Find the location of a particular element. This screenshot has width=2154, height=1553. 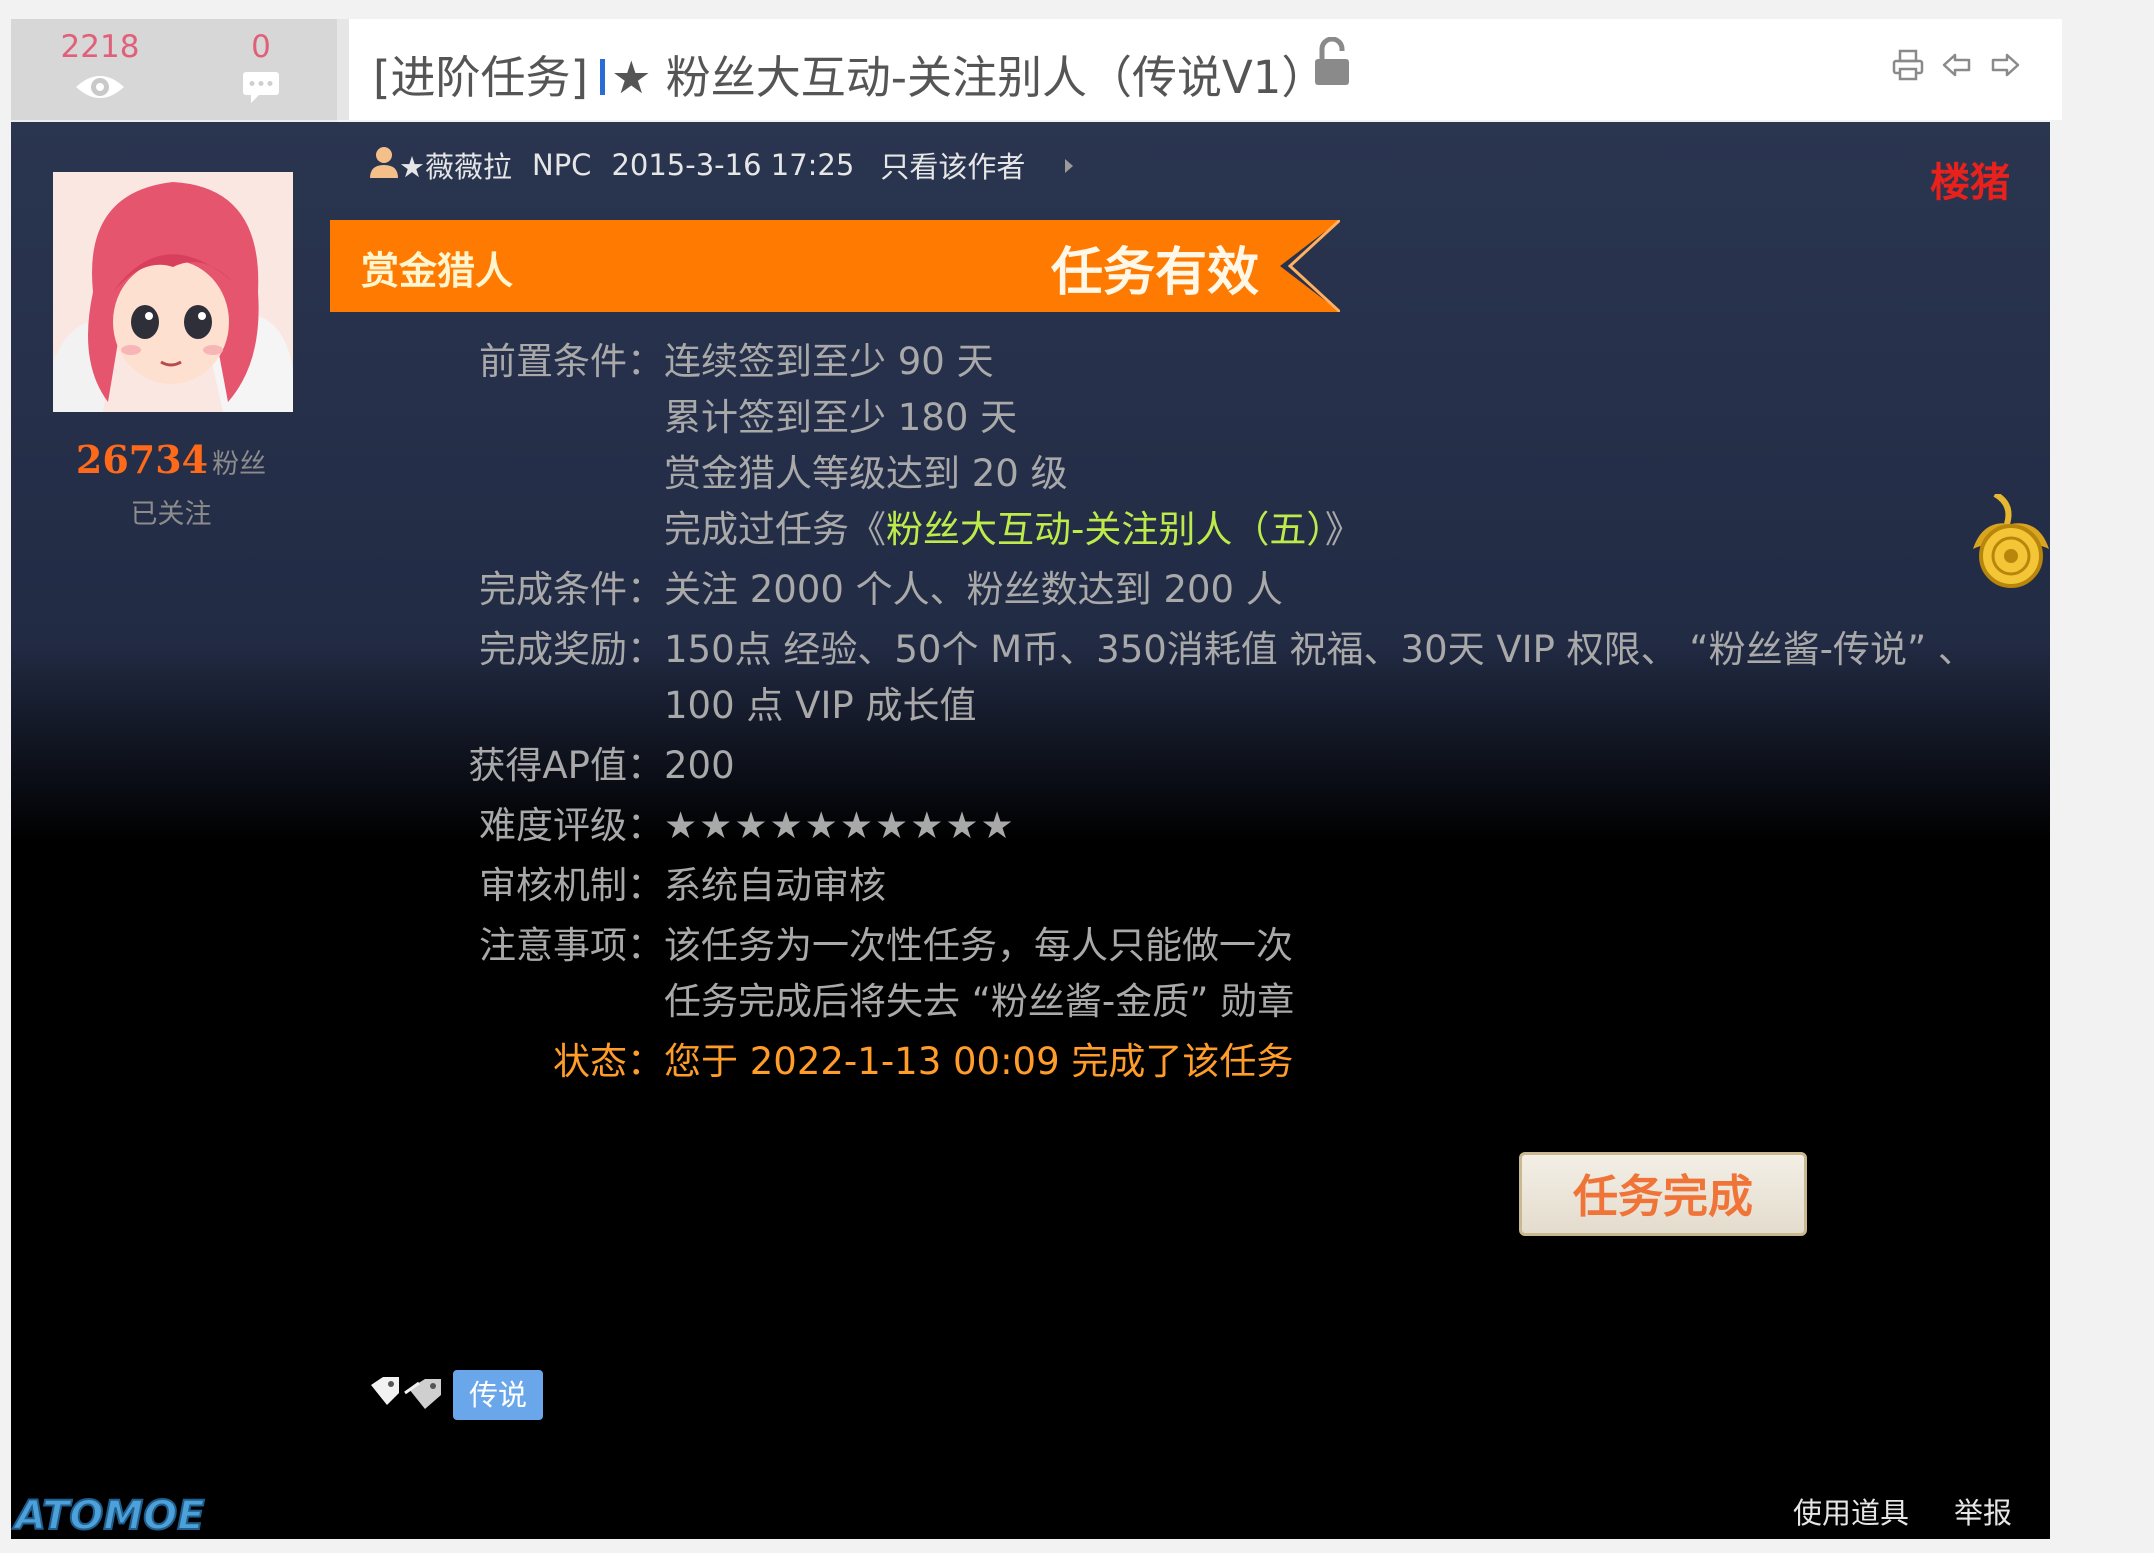

eye-icon is located at coordinates (100, 89).